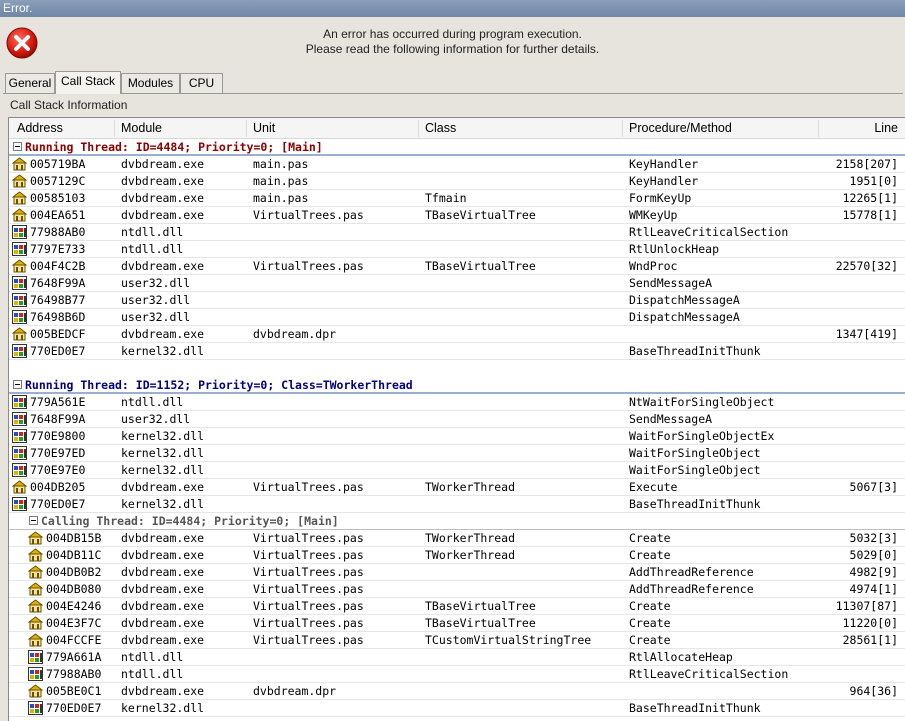 Image resolution: width=905 pixels, height=721 pixels. What do you see at coordinates (457, 300) in the screenshot?
I see `stack-frame-row: 76498B77 user32.dll DispatchMessageA` at bounding box center [457, 300].